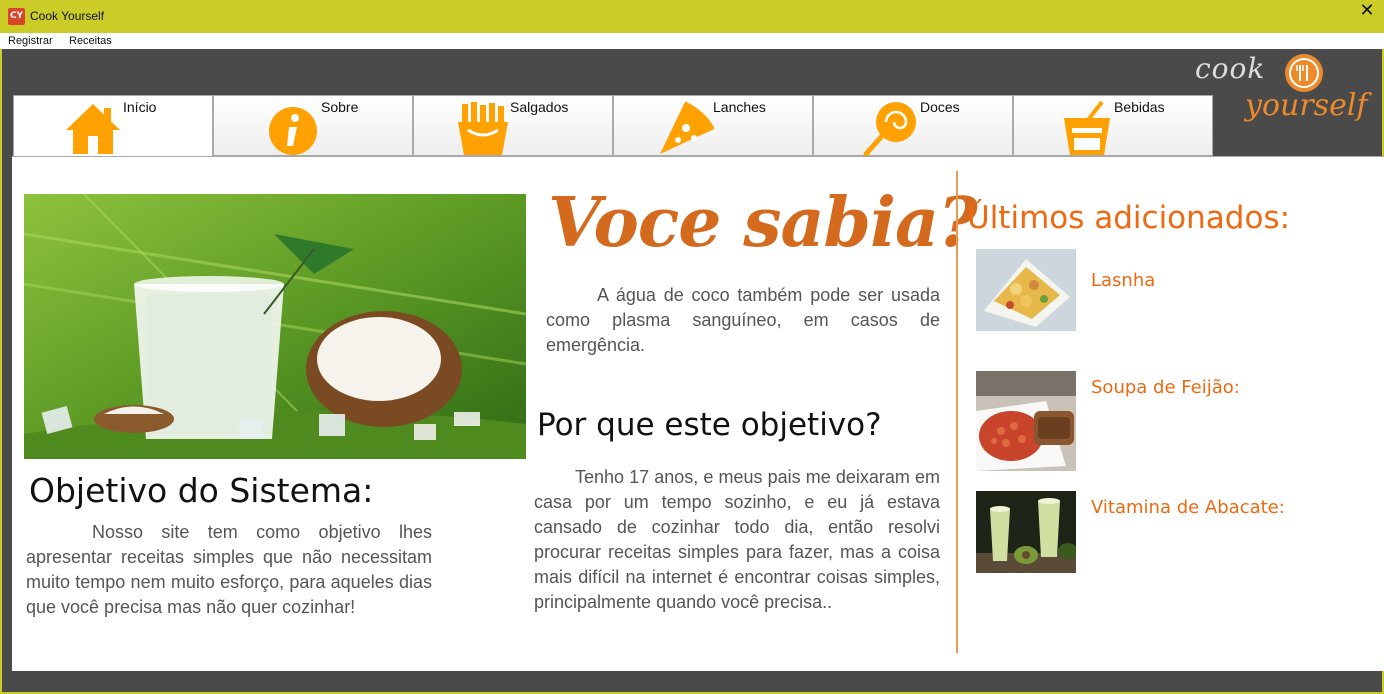 The image size is (1384, 694). I want to click on recipe-name-vitamina-abacate: Vitamina de Abacate:, so click(1188, 507).